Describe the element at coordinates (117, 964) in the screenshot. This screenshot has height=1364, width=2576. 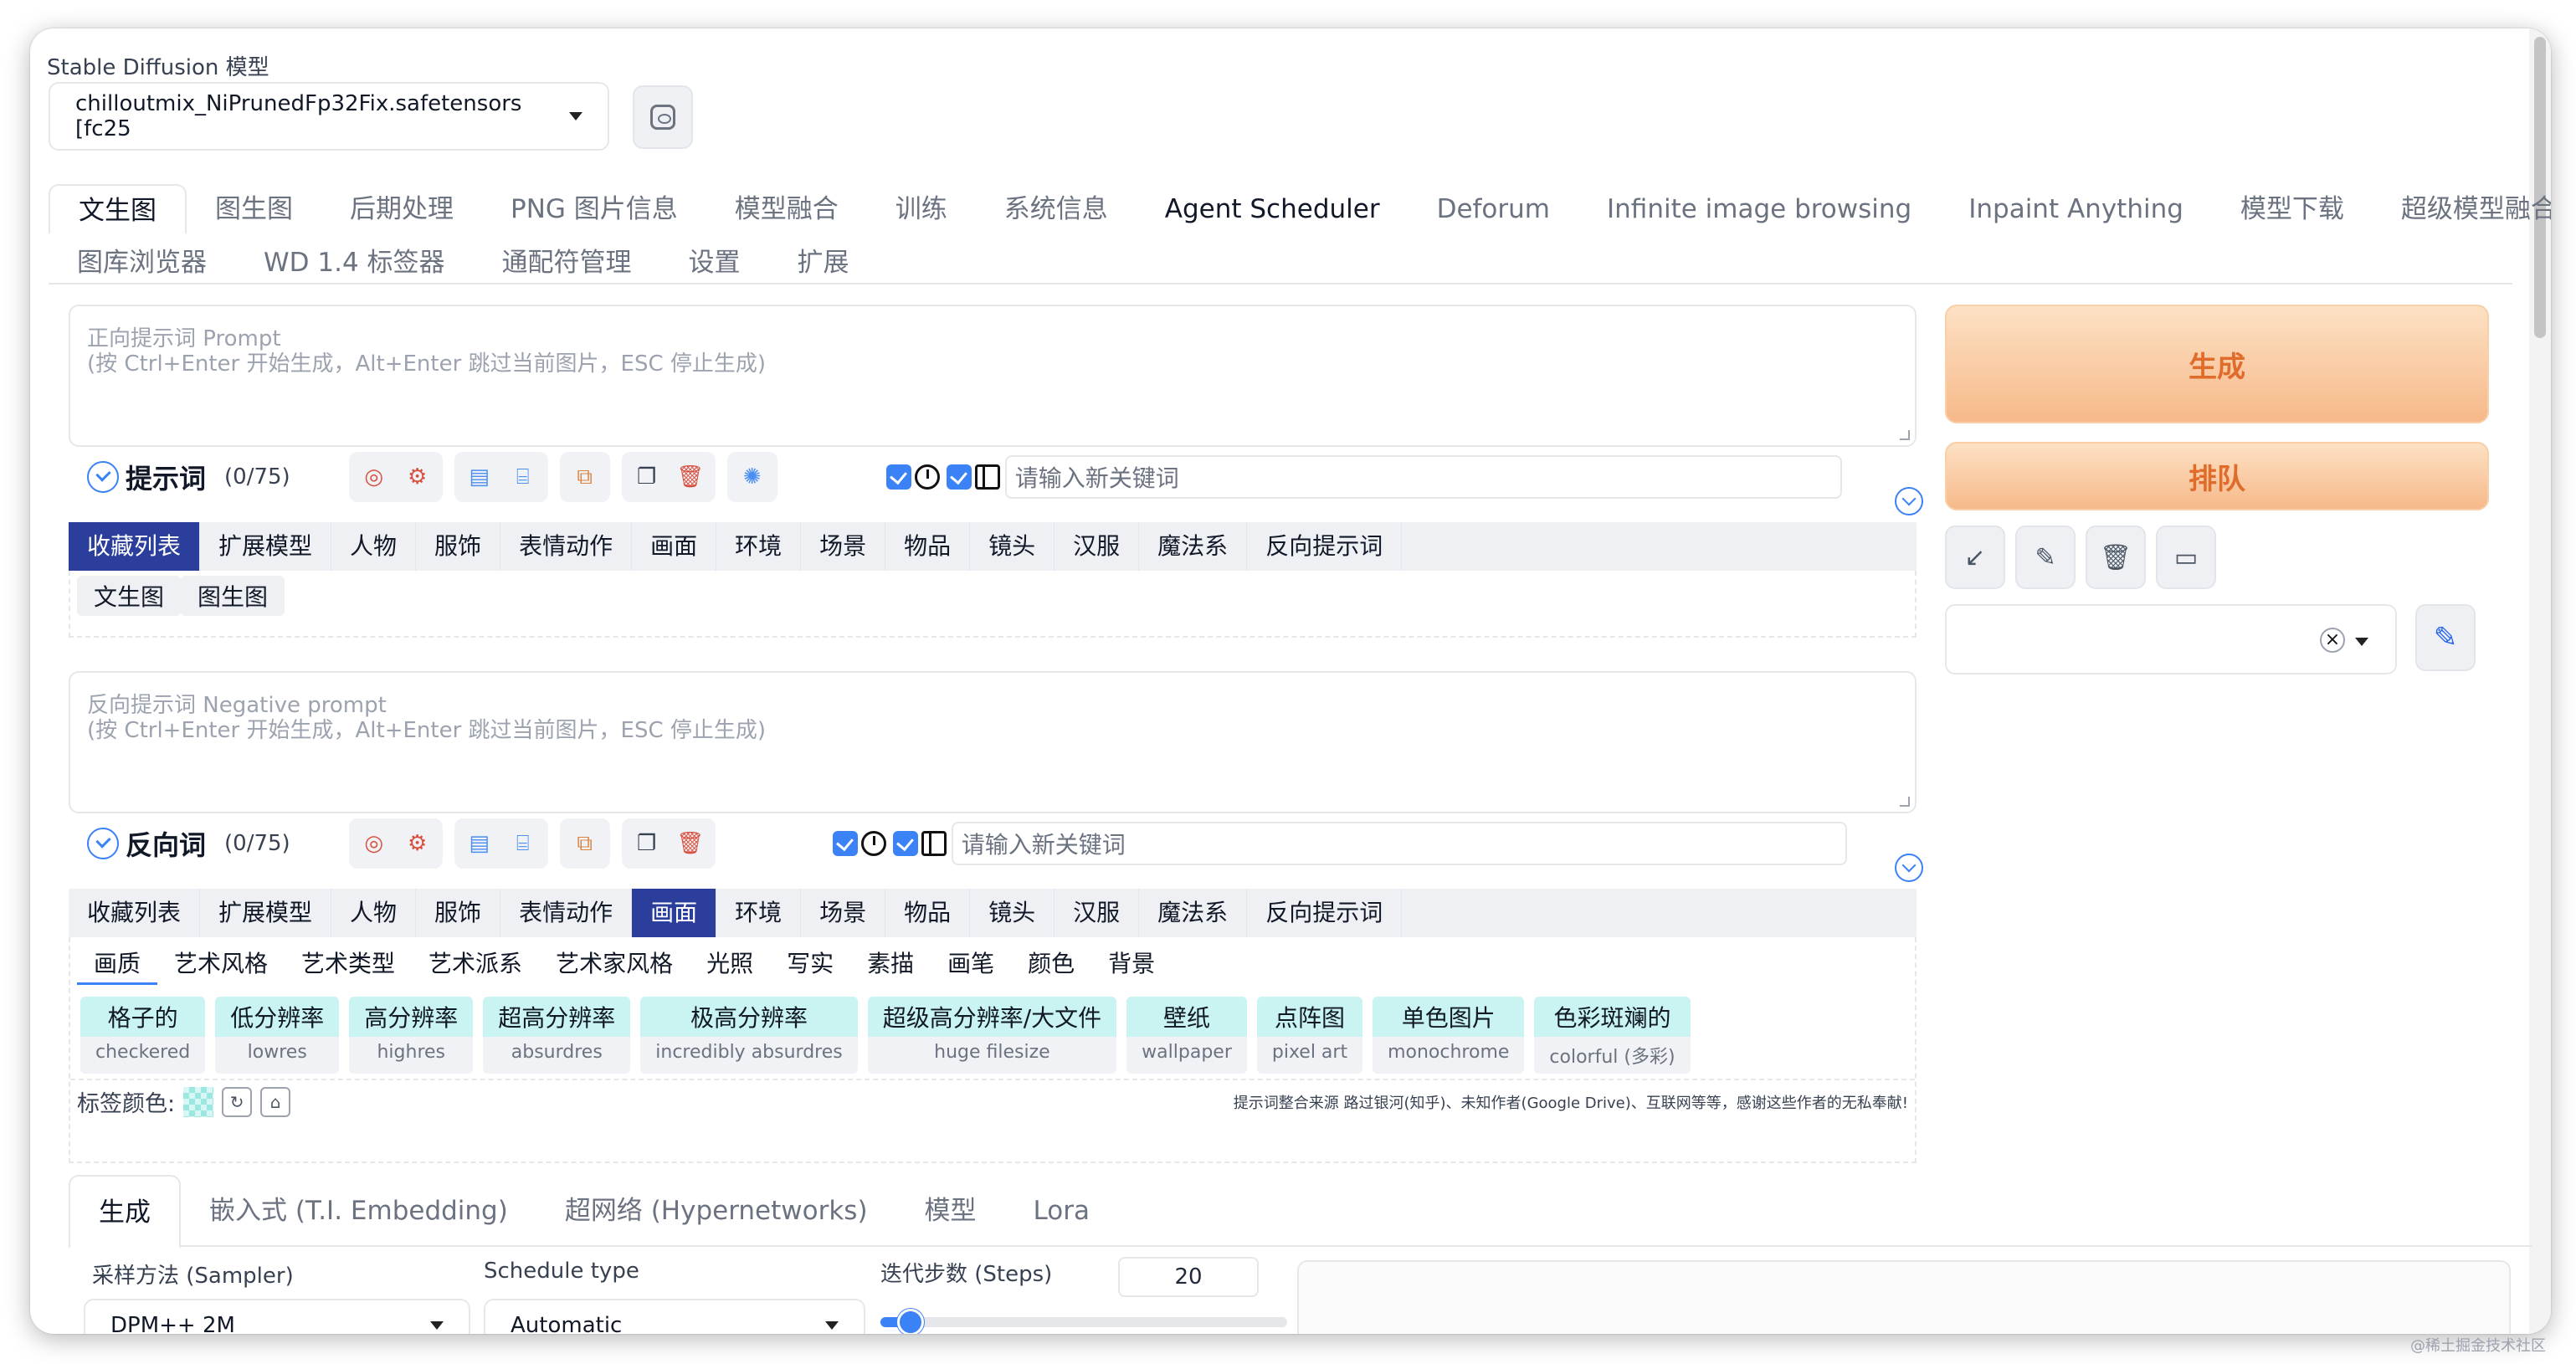
I see `negative-subtab: 画质` at that location.